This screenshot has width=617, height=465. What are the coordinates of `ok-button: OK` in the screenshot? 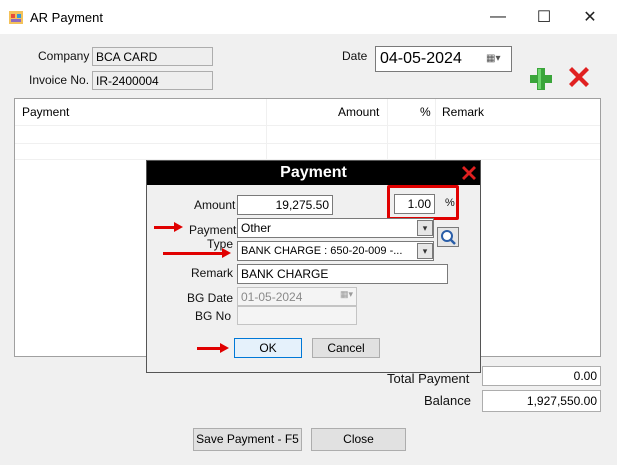 It's located at (268, 348).